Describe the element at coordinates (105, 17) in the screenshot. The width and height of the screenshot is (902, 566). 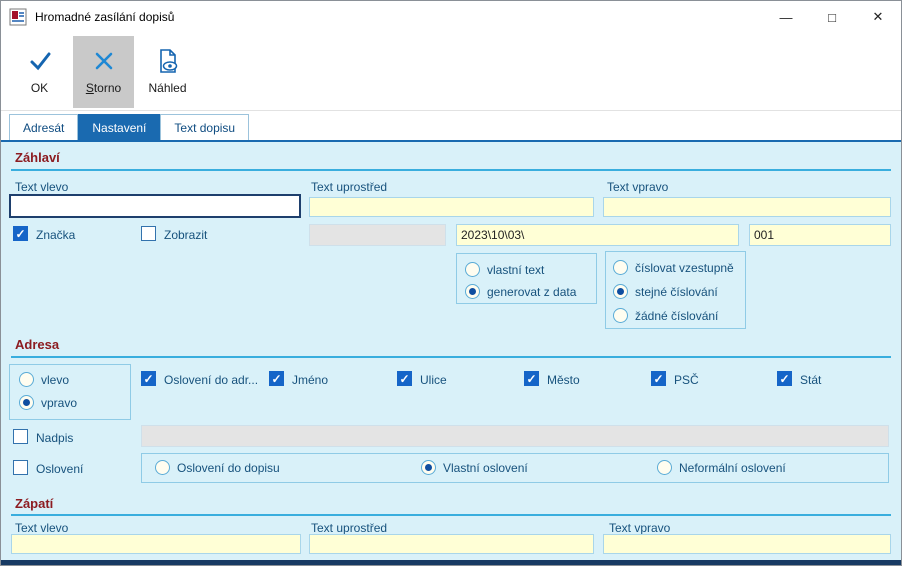
I see `window-title: Hromadné zasílání dopisů` at that location.